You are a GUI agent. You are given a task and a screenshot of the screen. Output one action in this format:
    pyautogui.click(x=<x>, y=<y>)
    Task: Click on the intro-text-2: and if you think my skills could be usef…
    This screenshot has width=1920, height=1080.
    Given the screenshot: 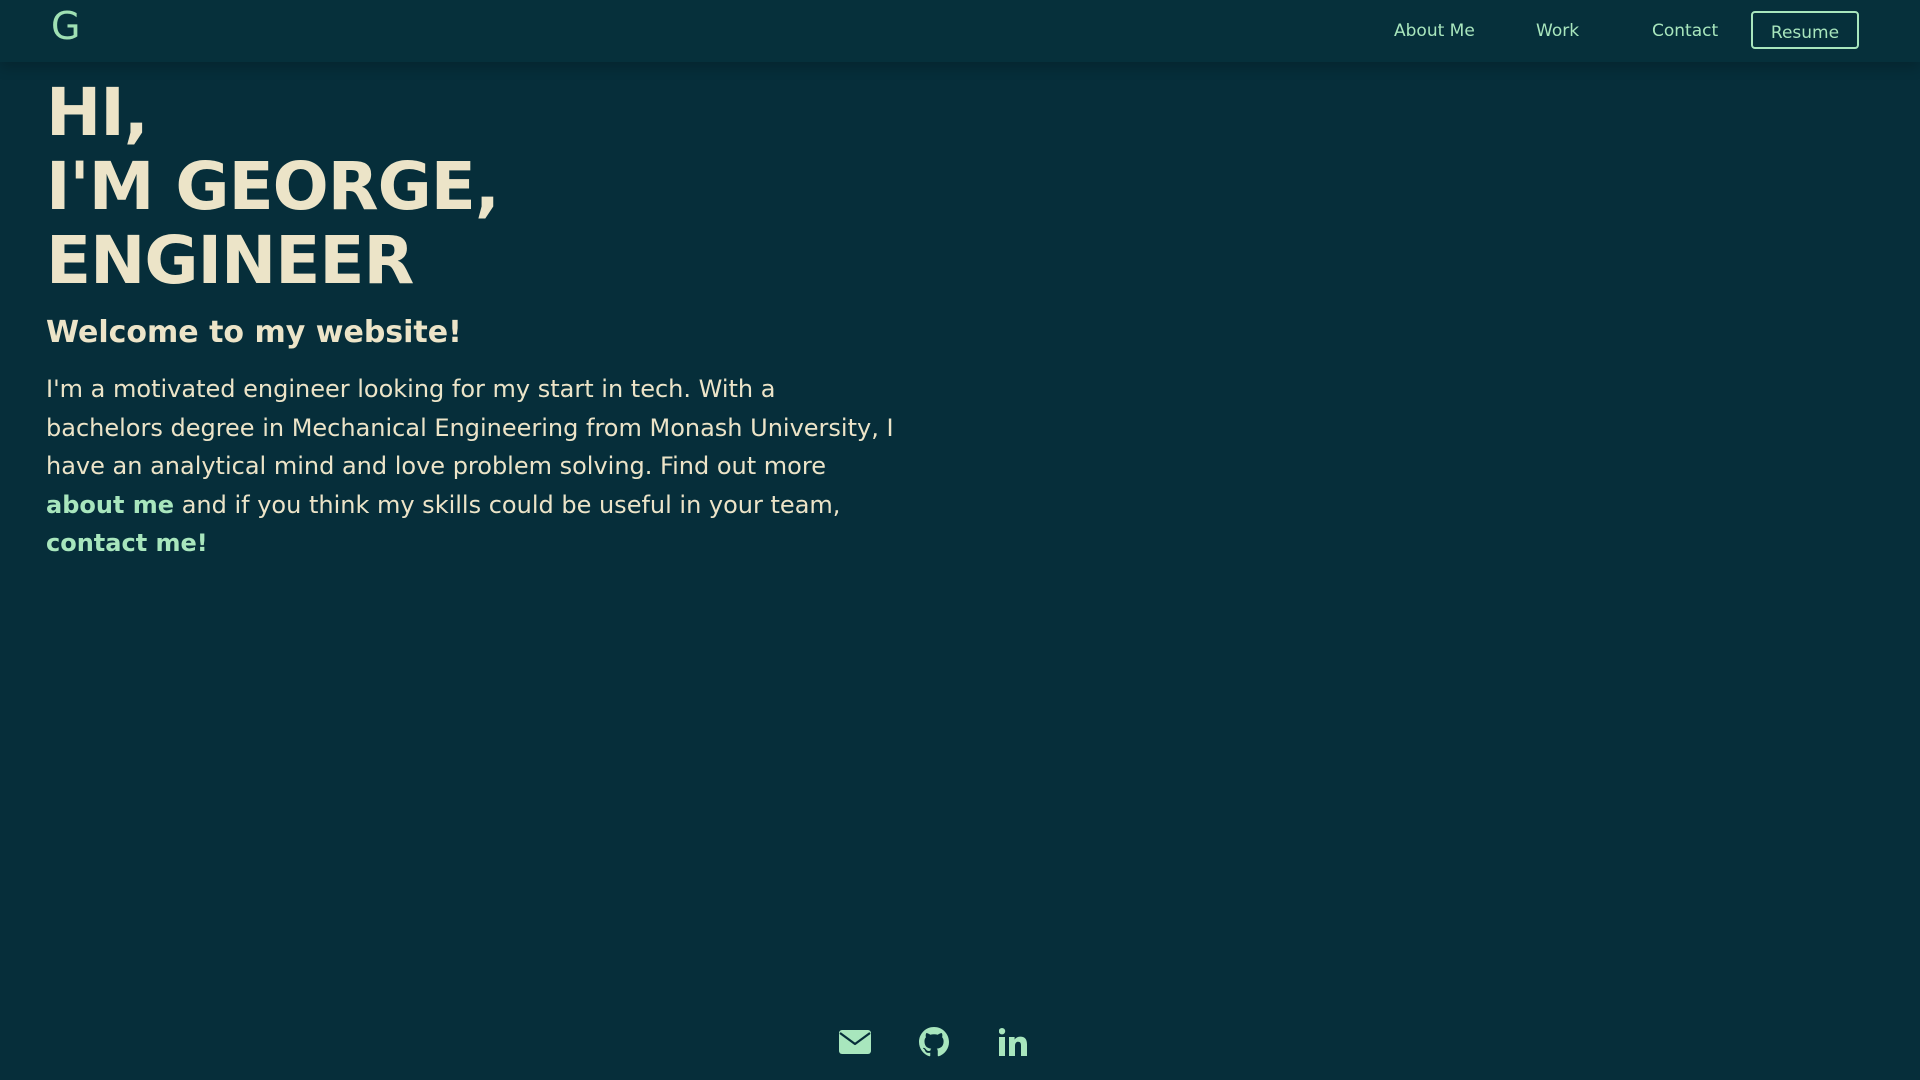 What is the action you would take?
    pyautogui.click(x=507, y=504)
    